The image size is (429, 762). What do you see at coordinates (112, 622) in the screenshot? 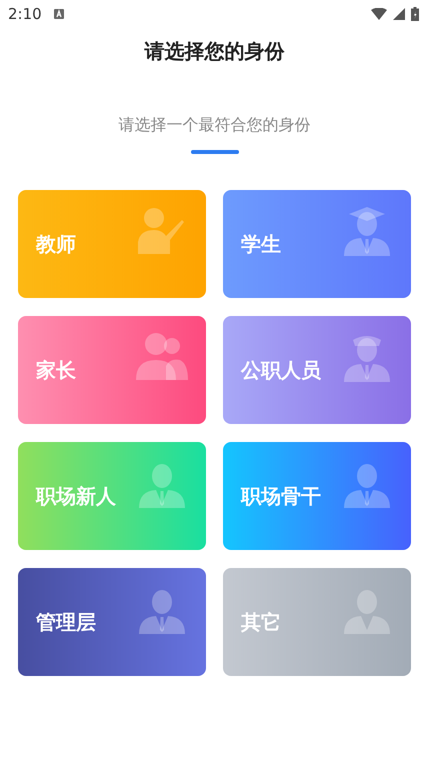
I see `role-card: 管理层` at bounding box center [112, 622].